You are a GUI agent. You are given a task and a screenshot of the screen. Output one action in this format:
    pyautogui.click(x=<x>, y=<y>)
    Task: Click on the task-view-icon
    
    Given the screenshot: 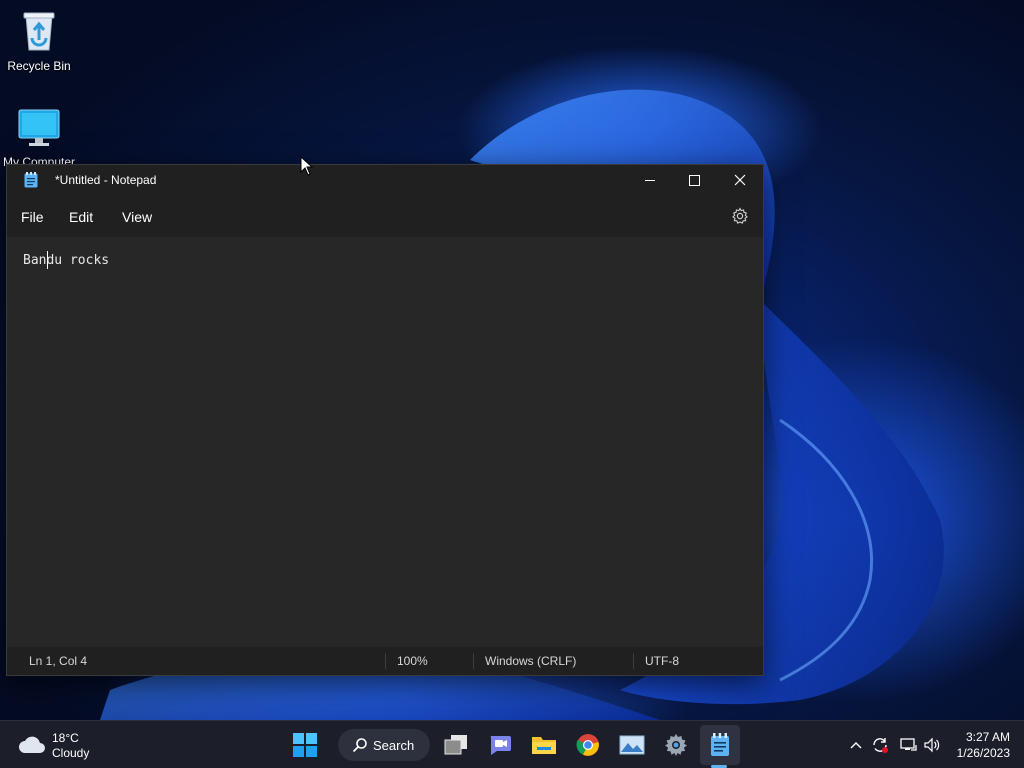 What is the action you would take?
    pyautogui.click(x=455, y=745)
    